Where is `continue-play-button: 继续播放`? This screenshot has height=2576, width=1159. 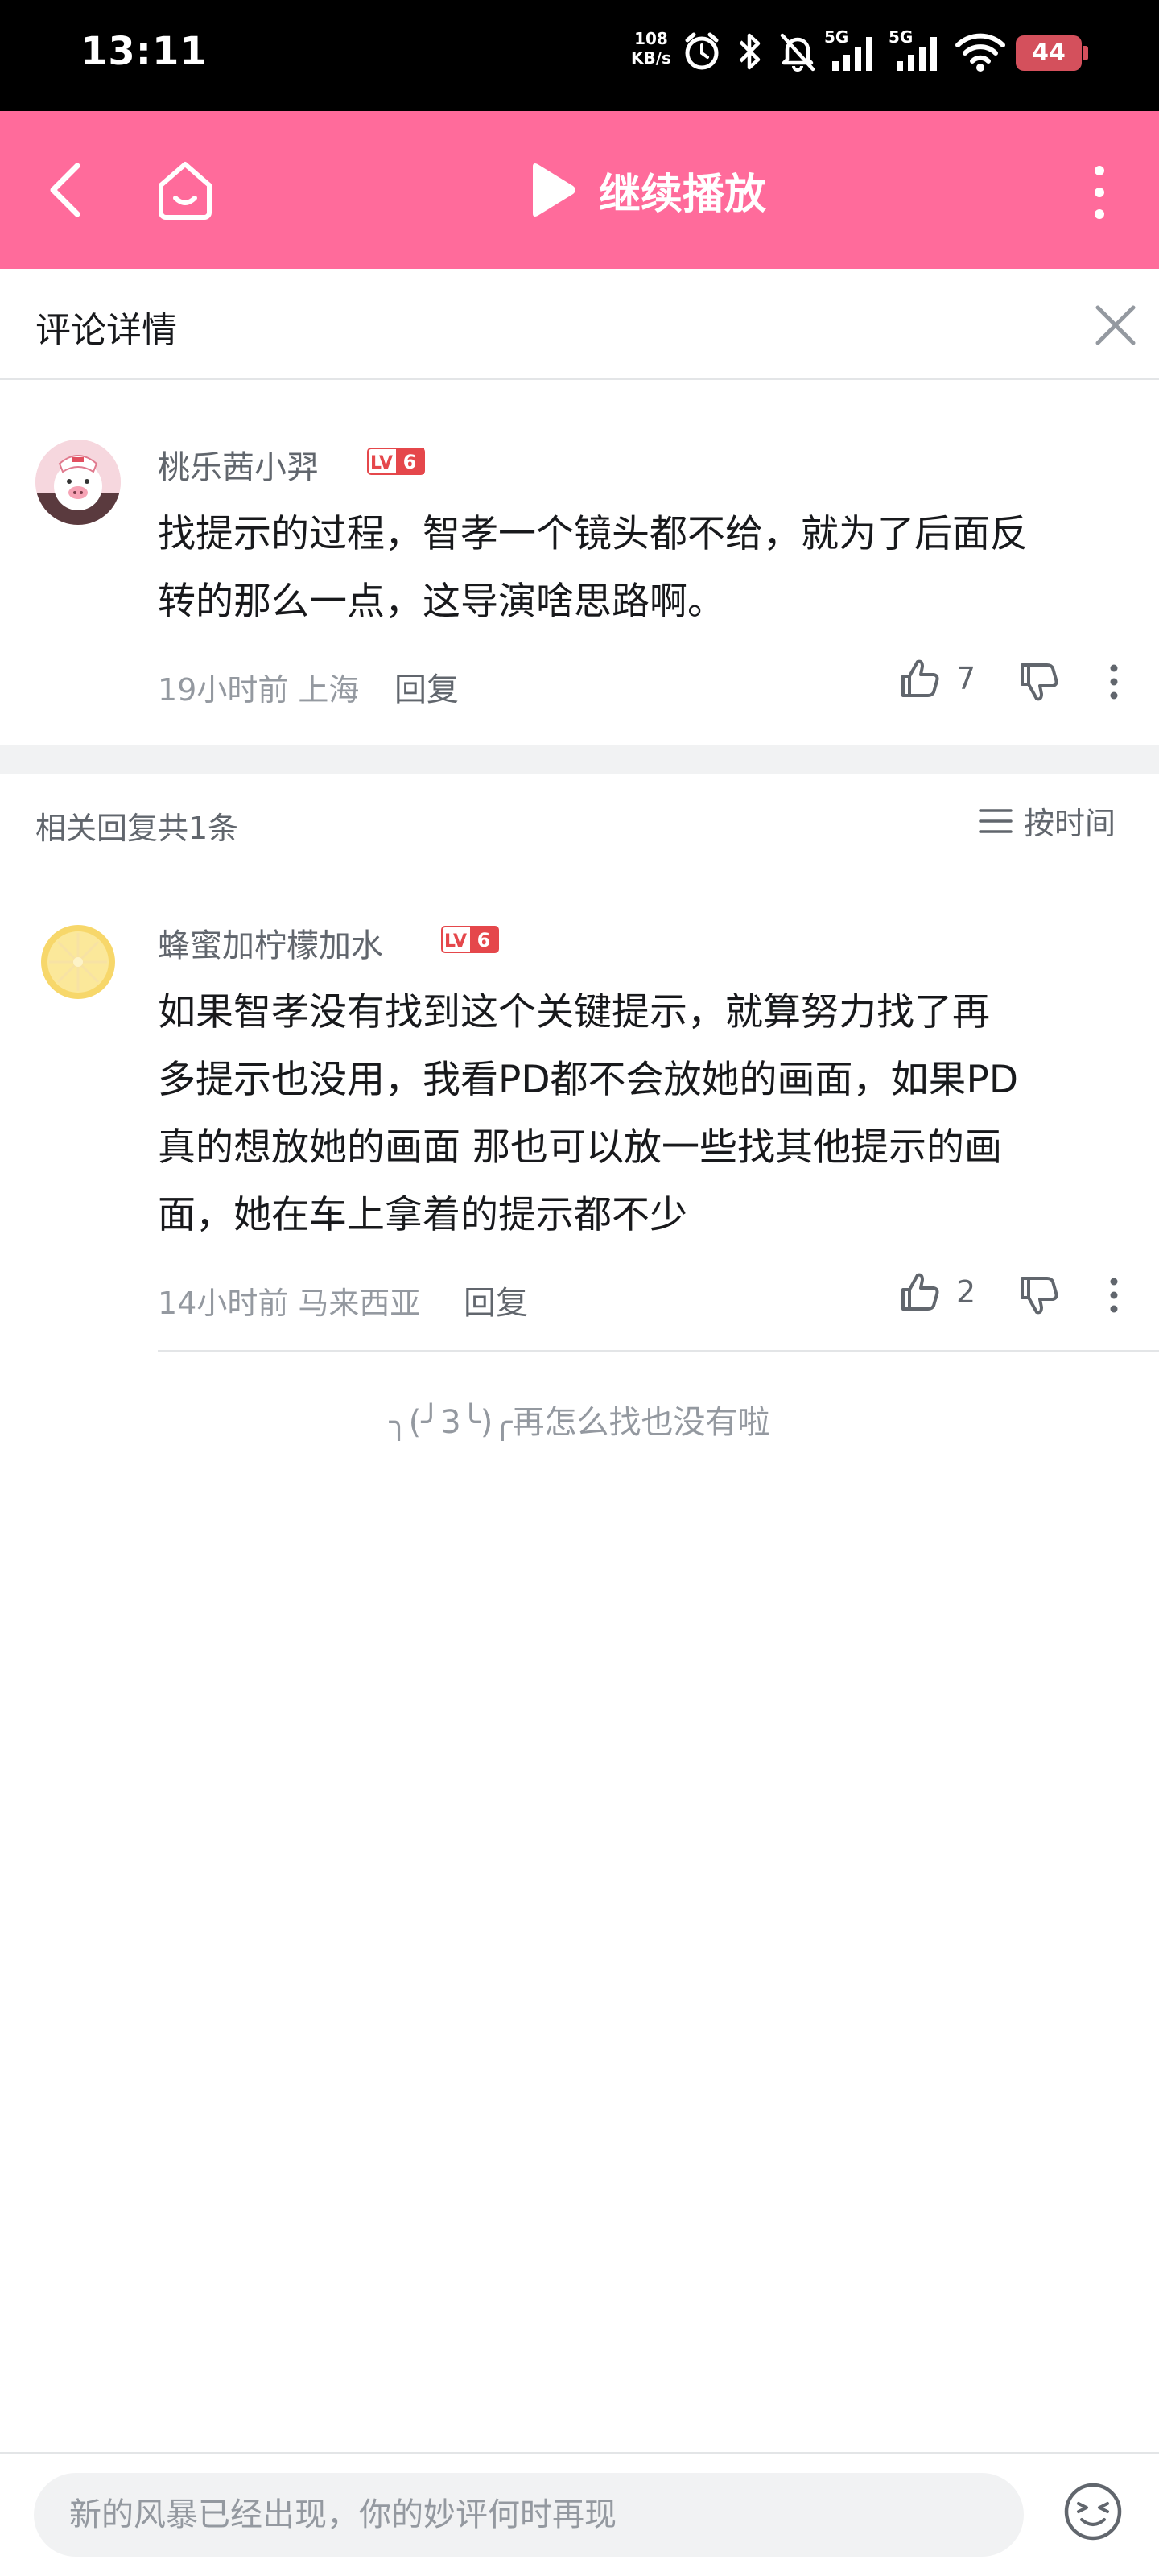 continue-play-button: 继续播放 is located at coordinates (646, 190).